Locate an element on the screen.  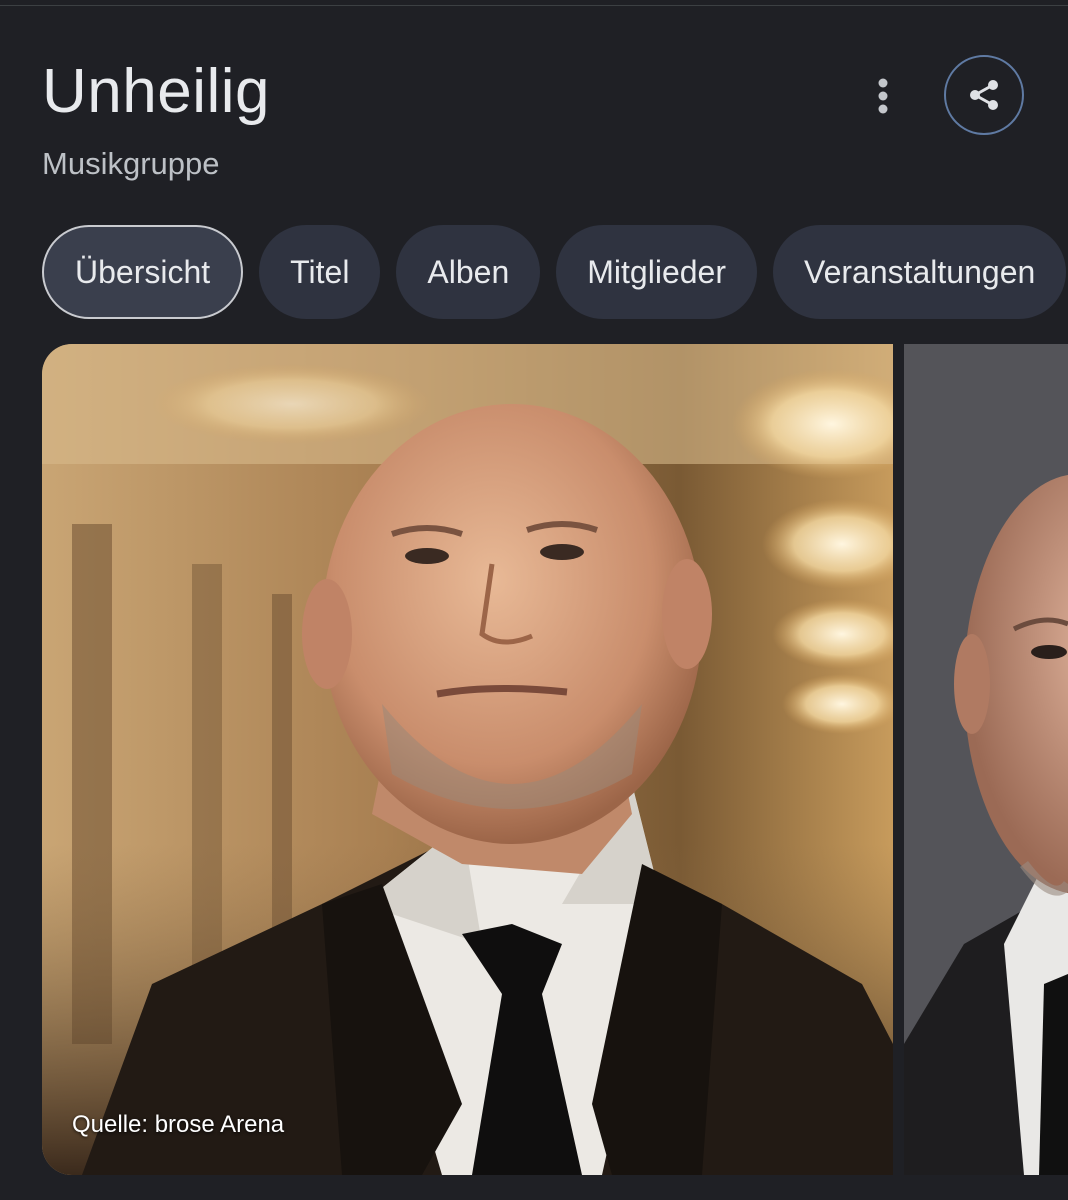
entity-header: Unheilig Musikgruppe is located at coordinates (442, 120).